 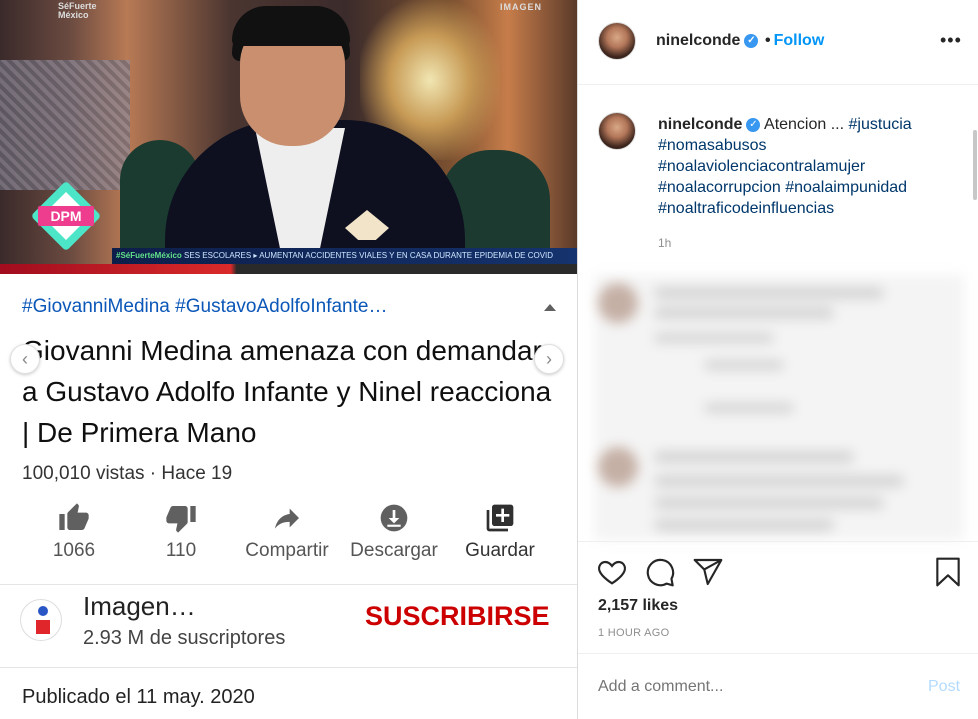 I want to click on comment-bar: Post, so click(x=778, y=686).